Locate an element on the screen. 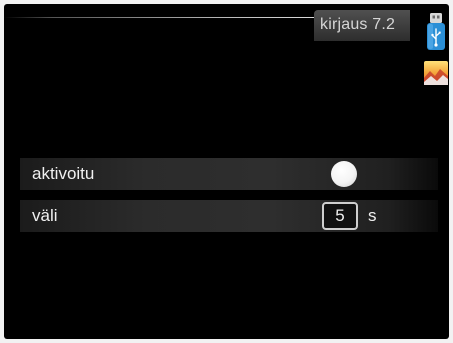 The width and height of the screenshot is (453, 343). title-divider is located at coordinates (164, 17).